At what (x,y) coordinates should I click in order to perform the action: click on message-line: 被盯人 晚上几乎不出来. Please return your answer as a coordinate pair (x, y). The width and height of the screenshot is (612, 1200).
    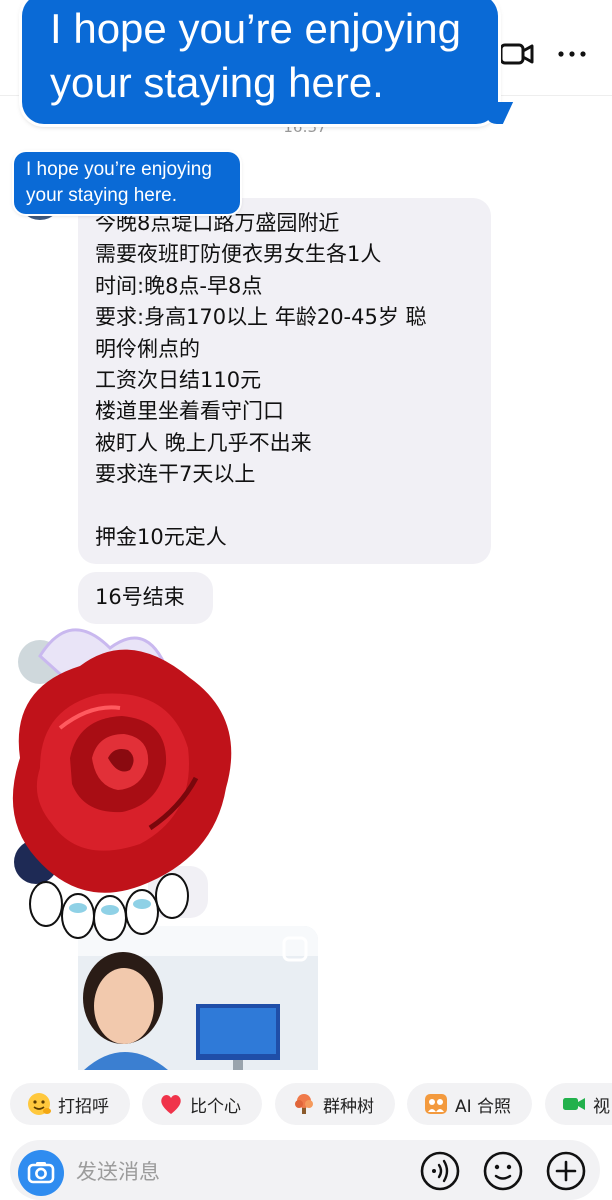
    Looking at the image, I should click on (203, 442).